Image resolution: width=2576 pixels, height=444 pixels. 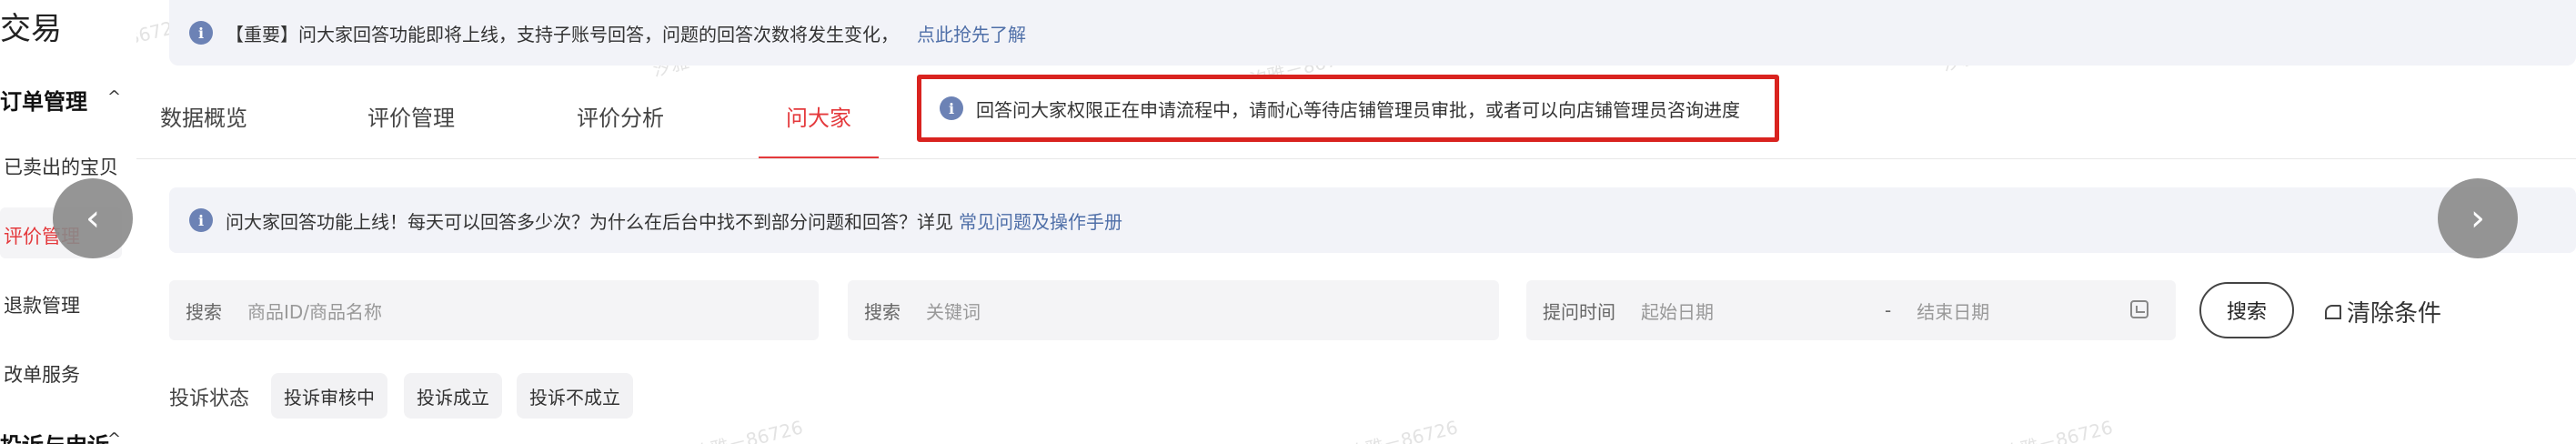 What do you see at coordinates (31, 29) in the screenshot?
I see `sidebar-title: 交易` at bounding box center [31, 29].